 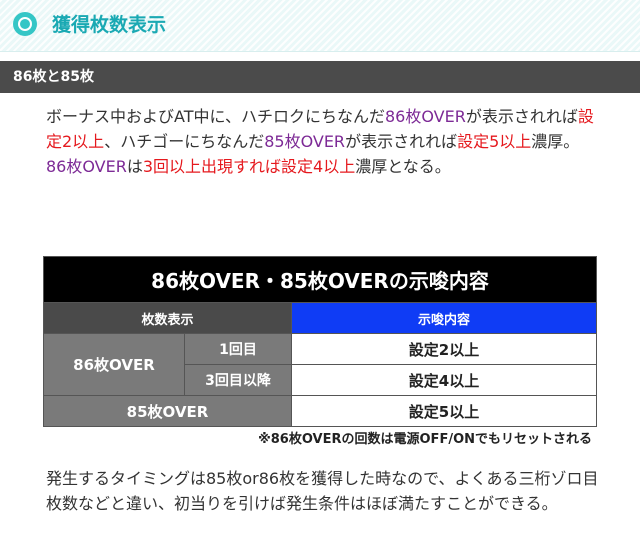 What do you see at coordinates (555, 141) in the screenshot?
I see `intro-text: 濃厚。` at bounding box center [555, 141].